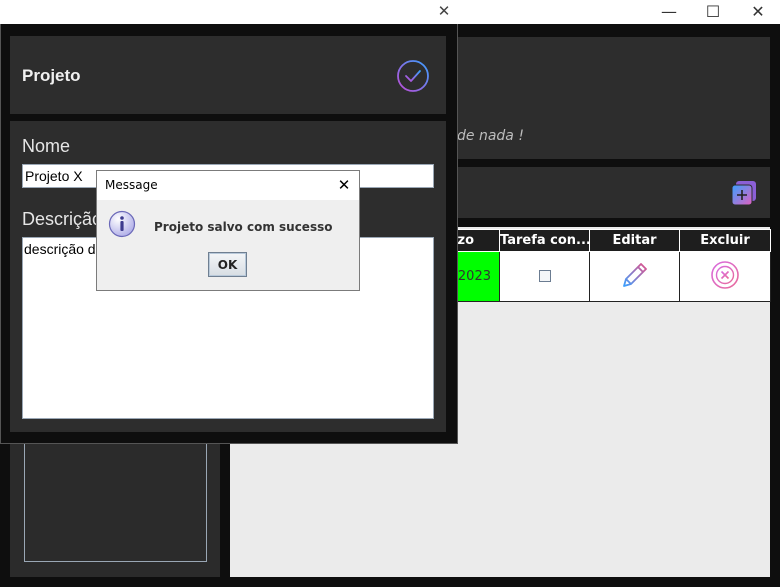 The height and width of the screenshot is (587, 780). Describe the element at coordinates (758, 11) in the screenshot. I see `close-button: ✕` at that location.